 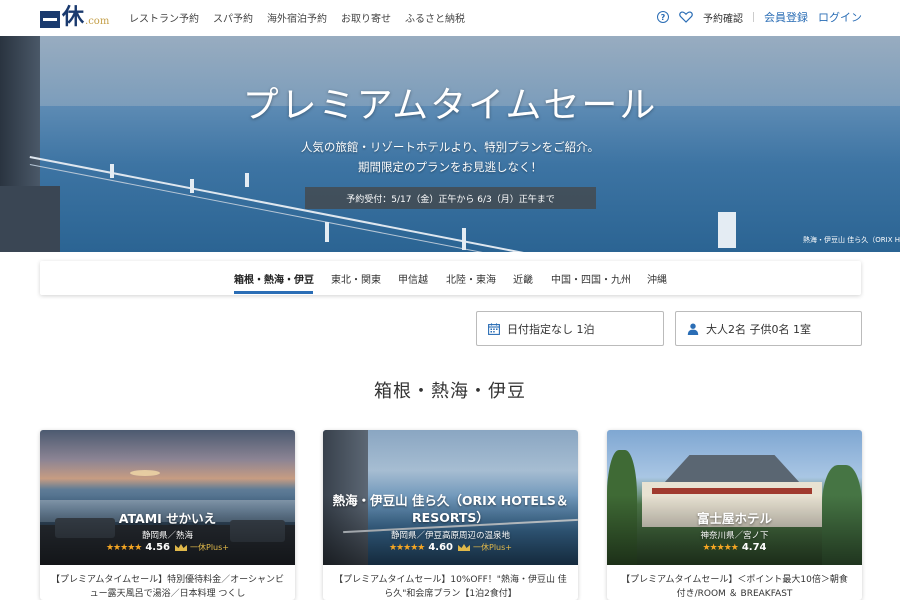 What do you see at coordinates (158, 547) in the screenshot?
I see `rating-value: 4.56` at bounding box center [158, 547].